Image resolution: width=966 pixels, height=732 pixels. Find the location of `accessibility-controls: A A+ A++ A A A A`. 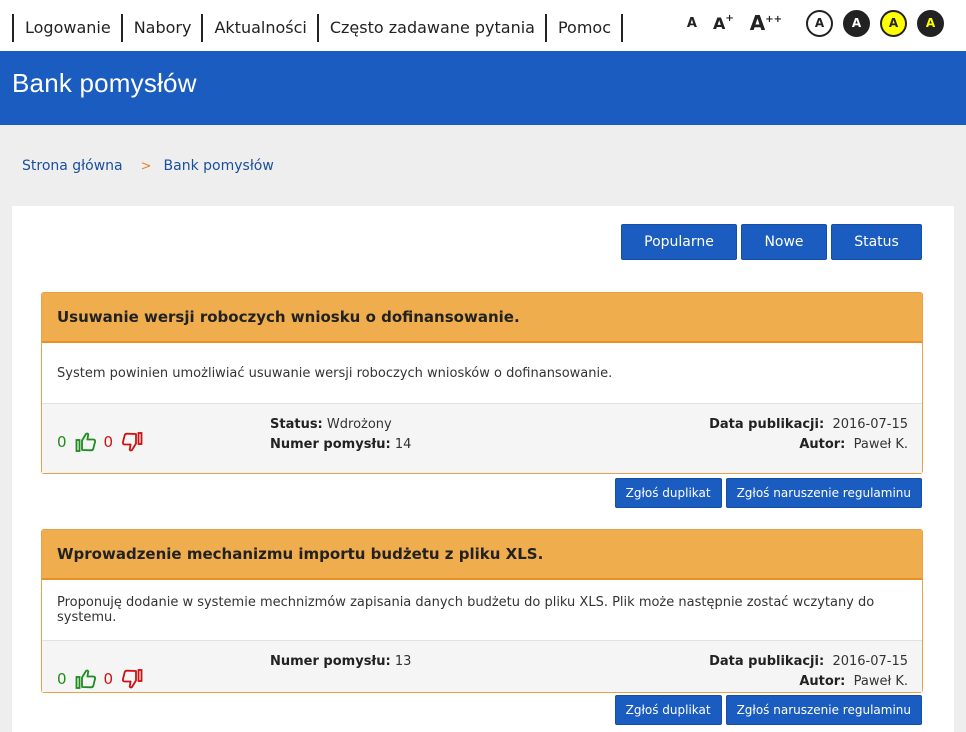

accessibility-controls: A A+ A++ A A A A is located at coordinates (815, 23).